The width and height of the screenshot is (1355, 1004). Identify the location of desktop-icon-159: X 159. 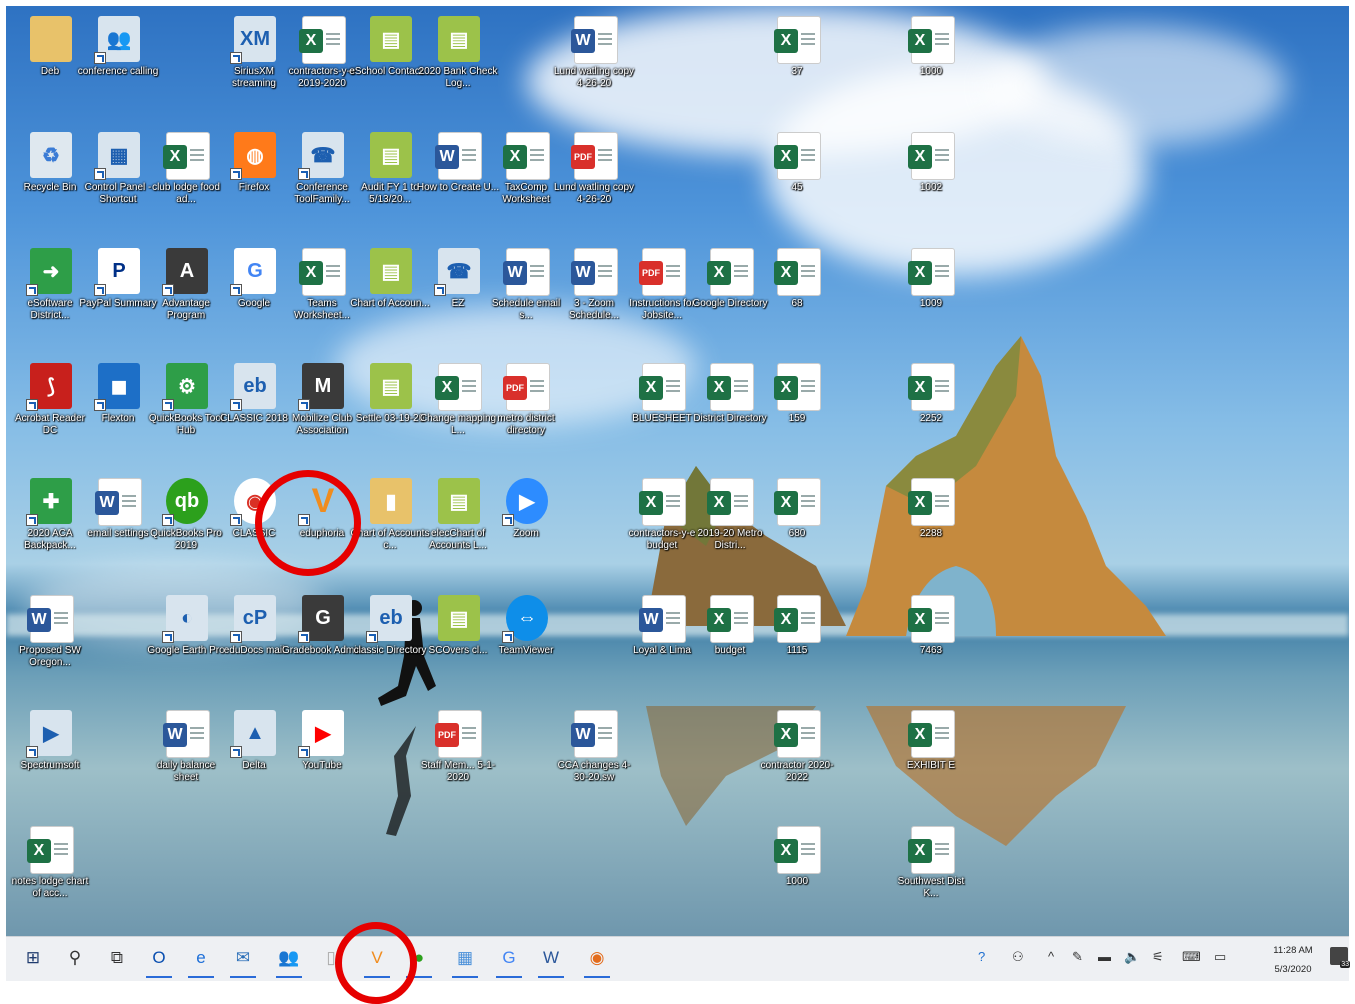
(797, 417).